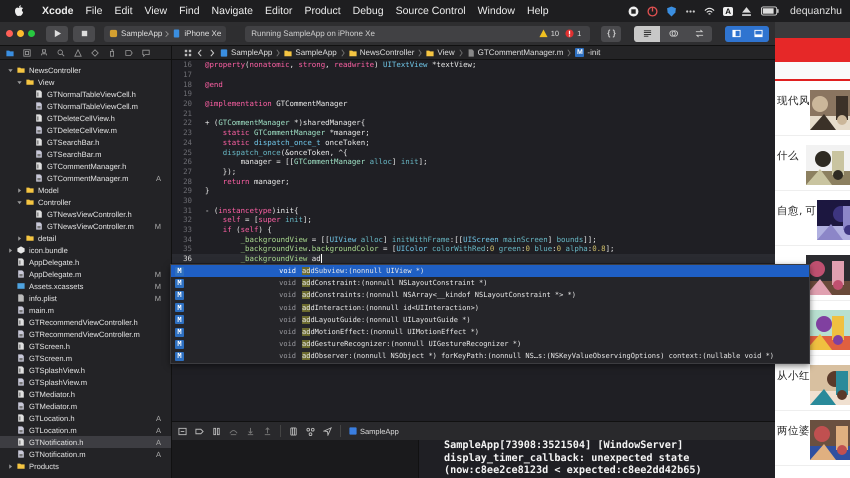 This screenshot has height=478, width=850. I want to click on apple-icon, so click(19, 11).